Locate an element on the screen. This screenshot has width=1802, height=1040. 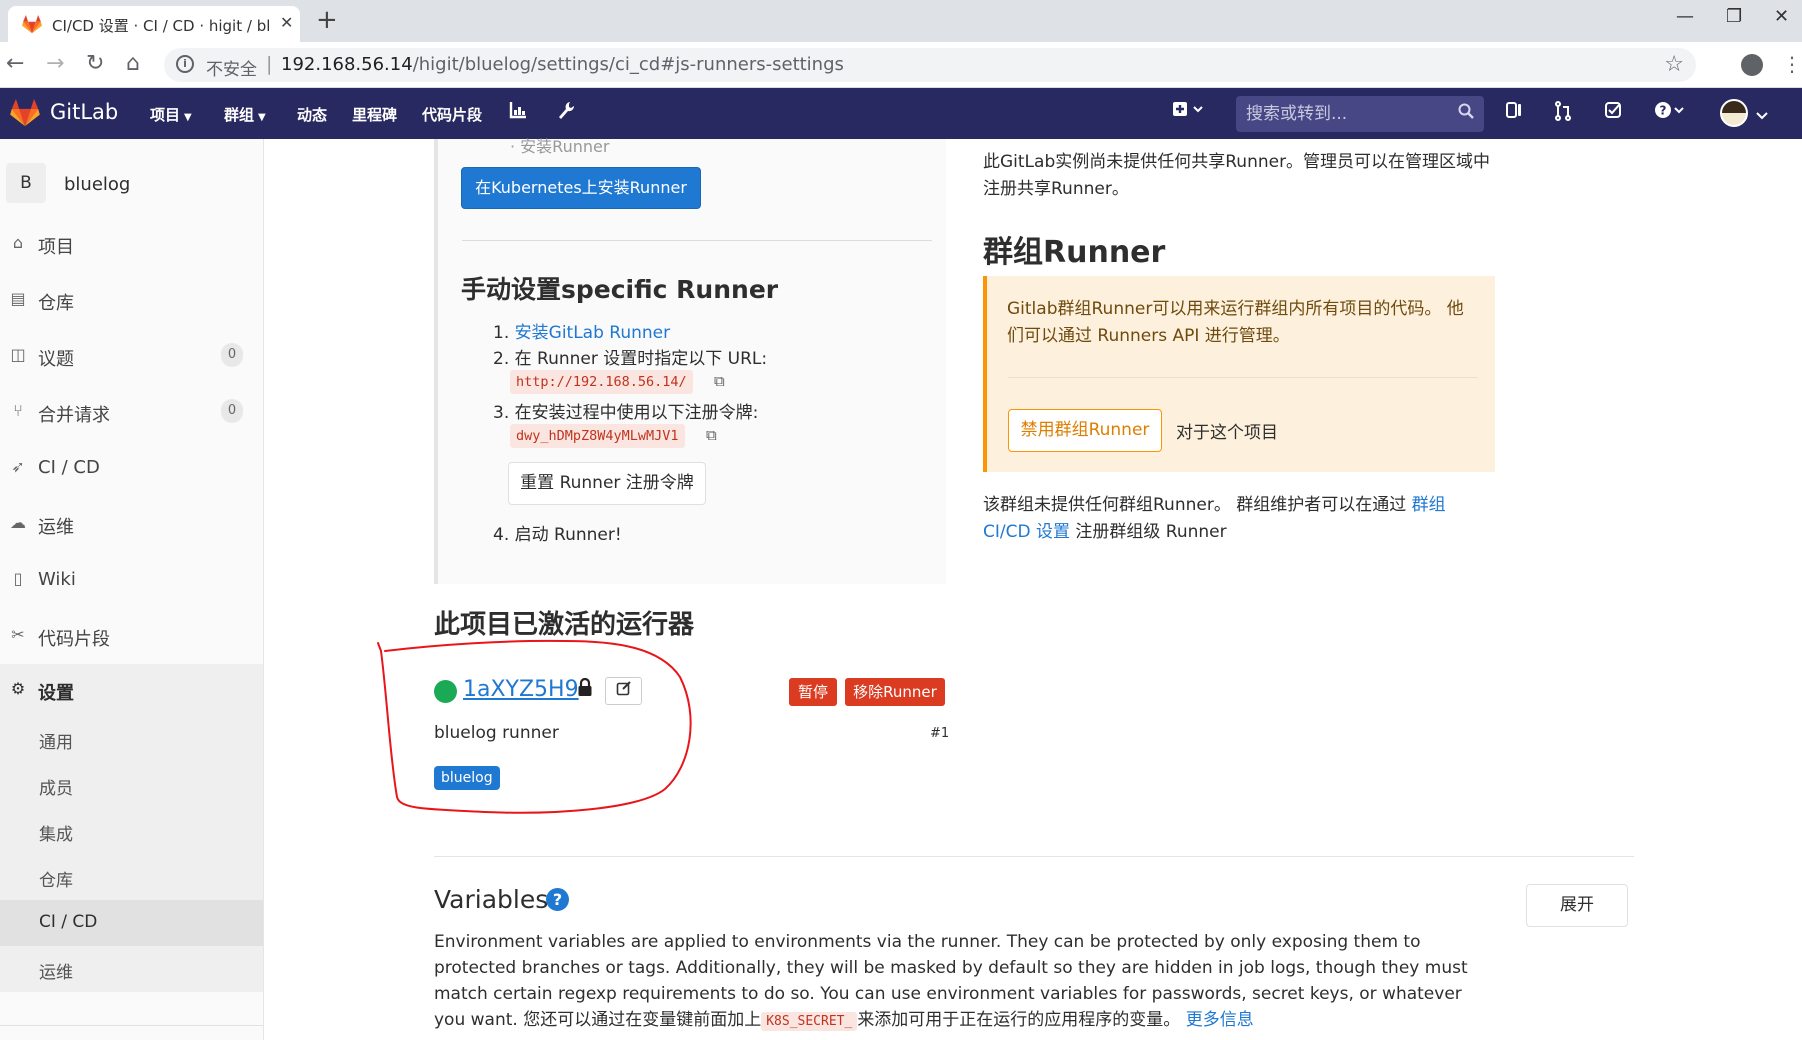
disable-group-runners-button: 禁用群组Runner is located at coordinates (1085, 430).